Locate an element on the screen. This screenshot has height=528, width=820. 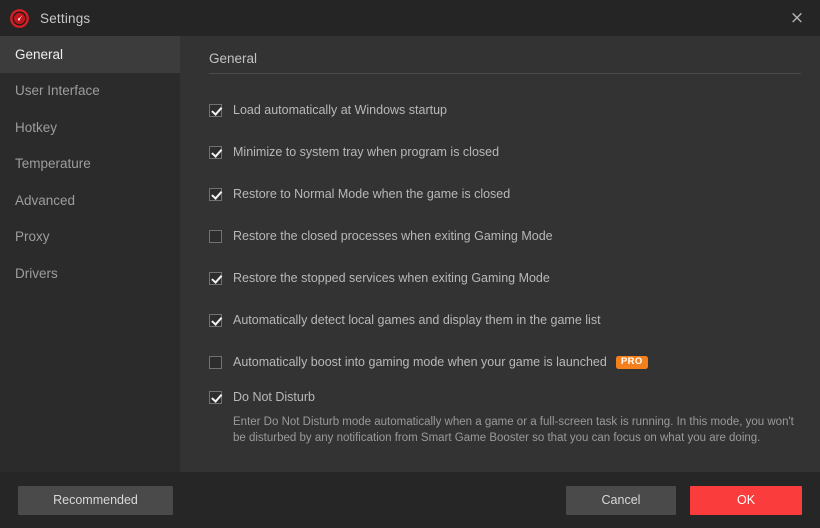
pro-badge: PRO is located at coordinates (631, 362).